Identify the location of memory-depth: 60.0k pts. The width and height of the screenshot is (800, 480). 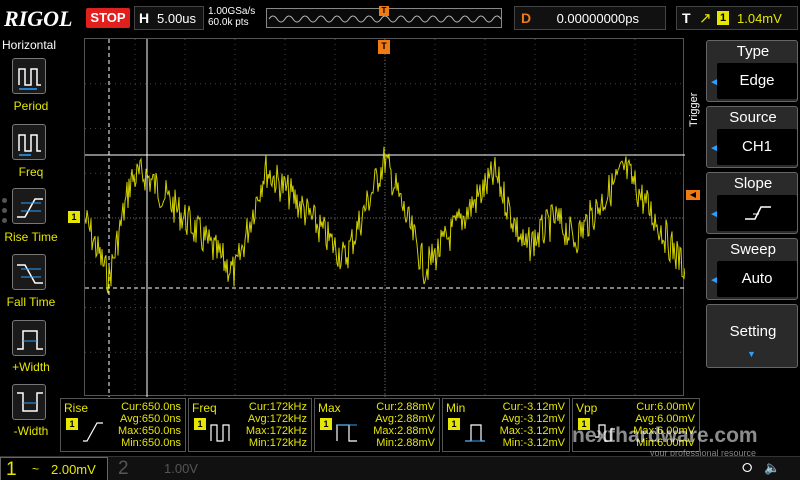
(228, 22).